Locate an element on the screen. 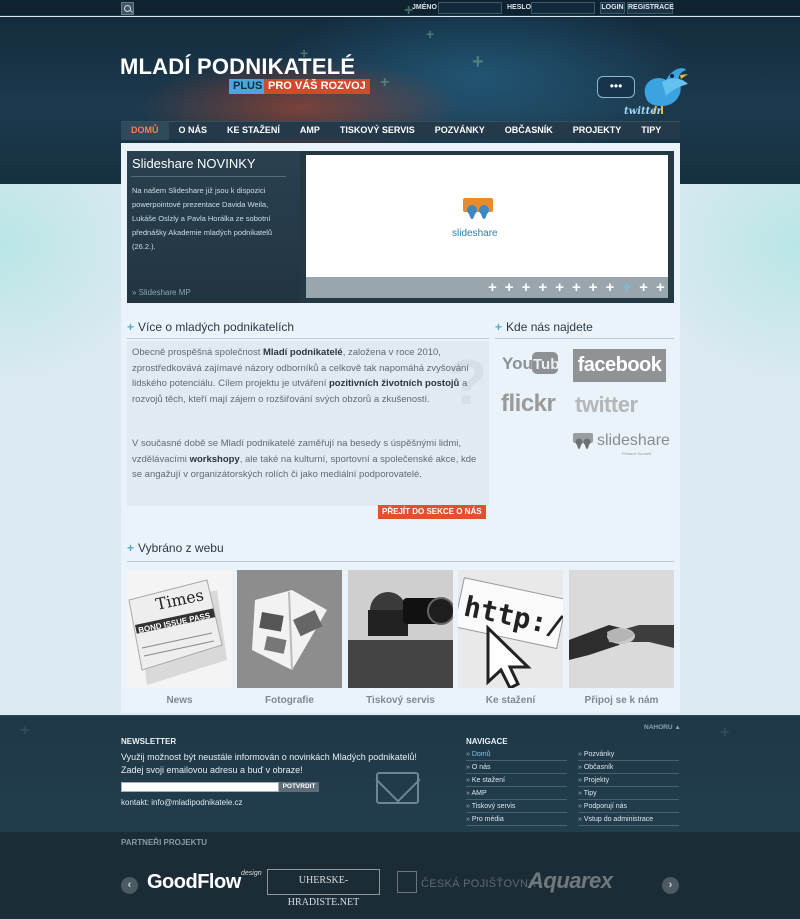 The image size is (800, 919). footer-link-podporuji-nas: Podporují nás is located at coordinates (628, 806).